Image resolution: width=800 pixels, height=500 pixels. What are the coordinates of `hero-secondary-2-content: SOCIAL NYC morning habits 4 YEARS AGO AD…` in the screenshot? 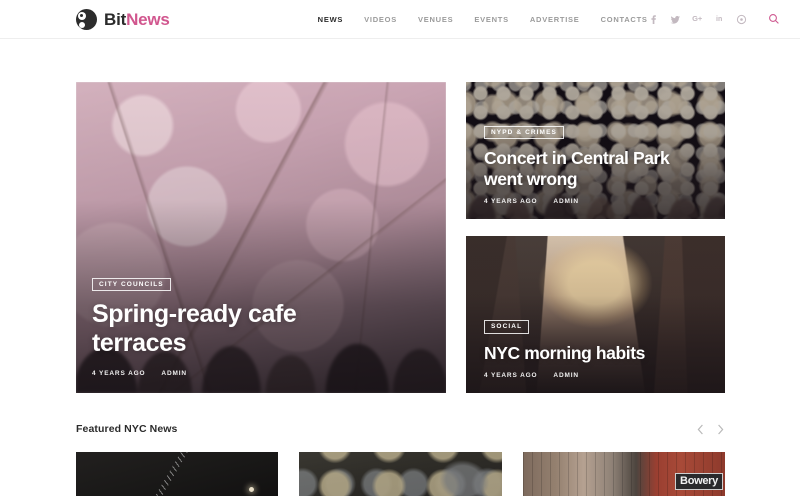 It's located at (595, 354).